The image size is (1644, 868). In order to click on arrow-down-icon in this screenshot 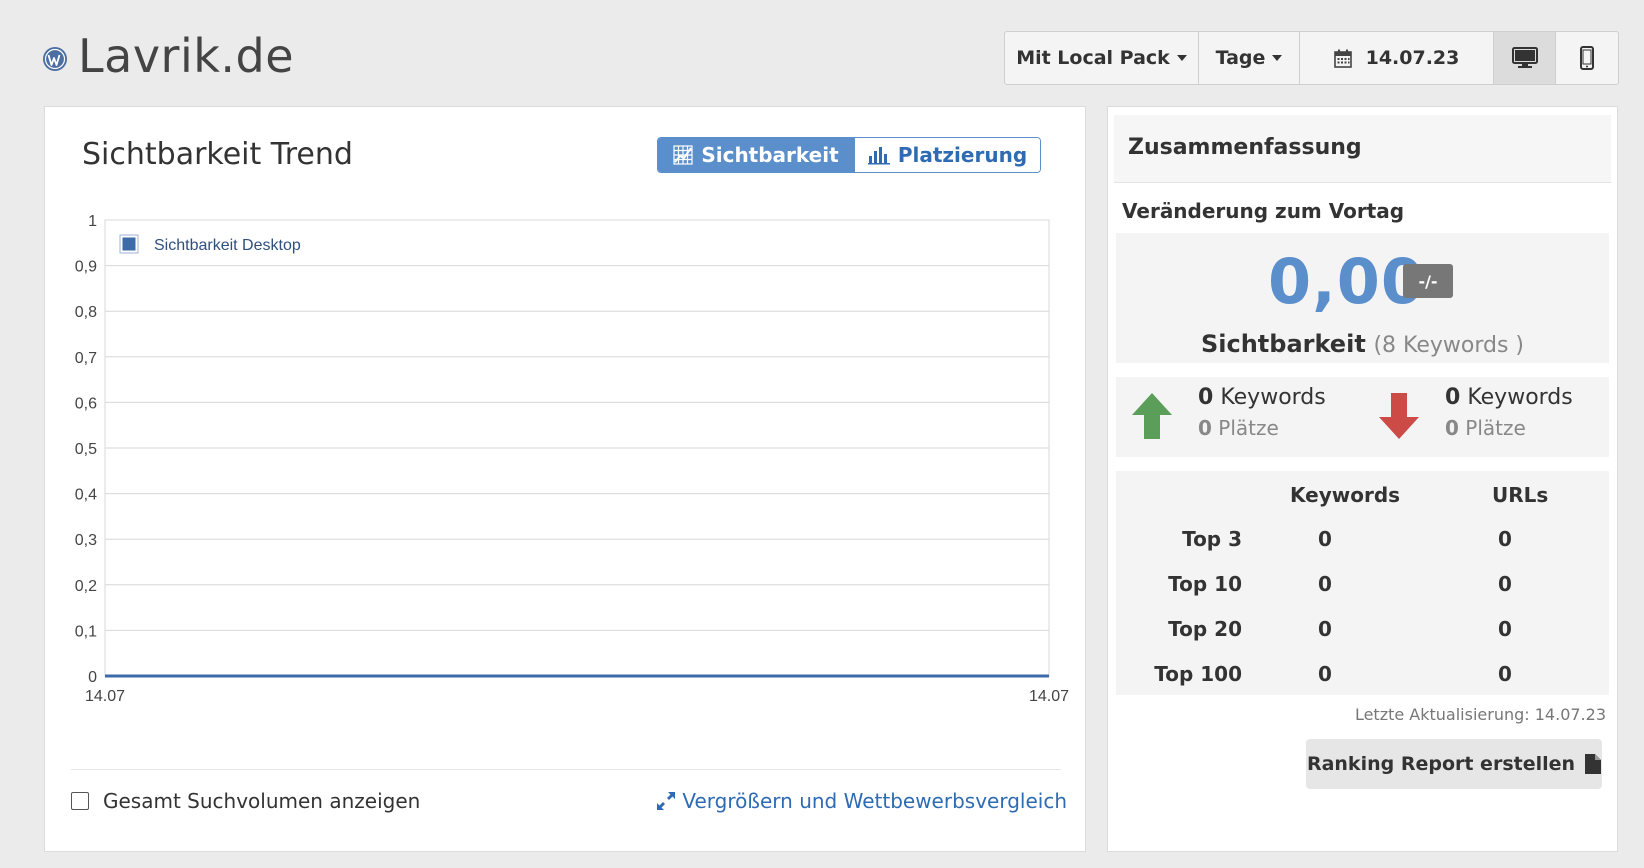, I will do `click(1399, 416)`.